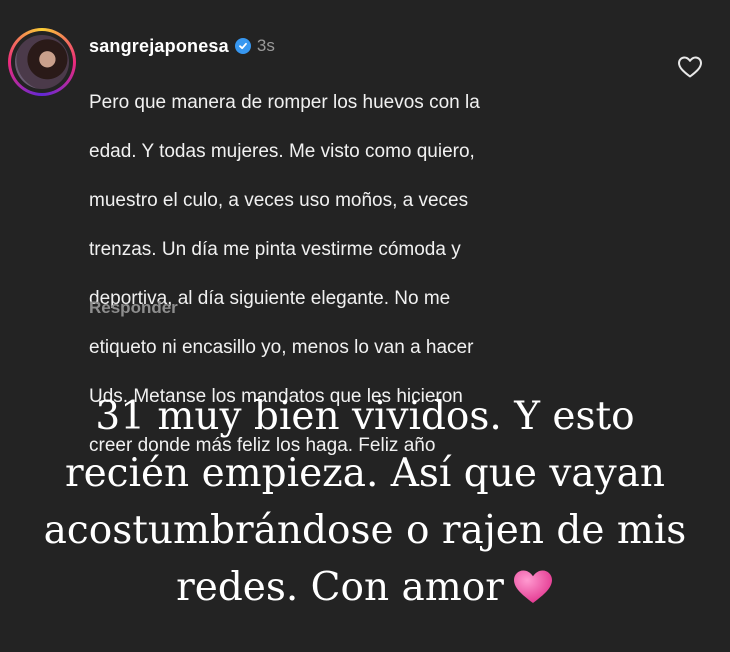 The width and height of the screenshot is (730, 652). I want to click on story-line: recién empieza. Así que vayan, so click(365, 473).